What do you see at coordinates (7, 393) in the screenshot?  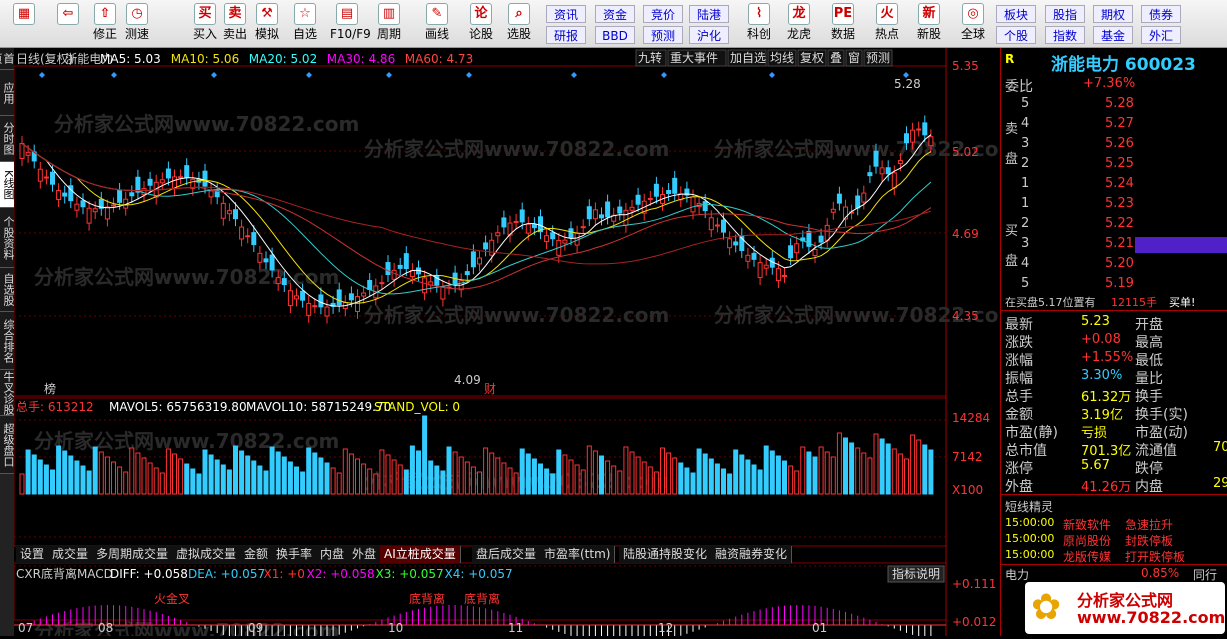 I see `side-tab-7: 牛叉诊股` at bounding box center [7, 393].